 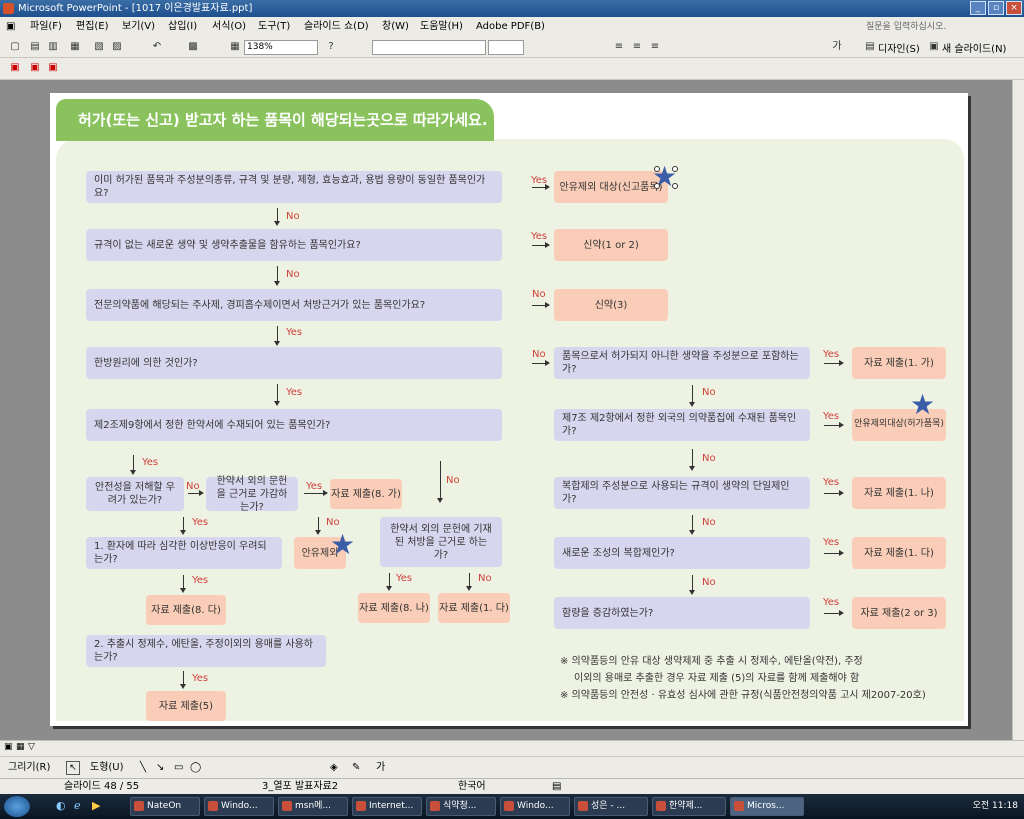 What do you see at coordinates (611, 187) in the screenshot?
I see `answer-box: 안유제외 대상(신고품목)` at bounding box center [611, 187].